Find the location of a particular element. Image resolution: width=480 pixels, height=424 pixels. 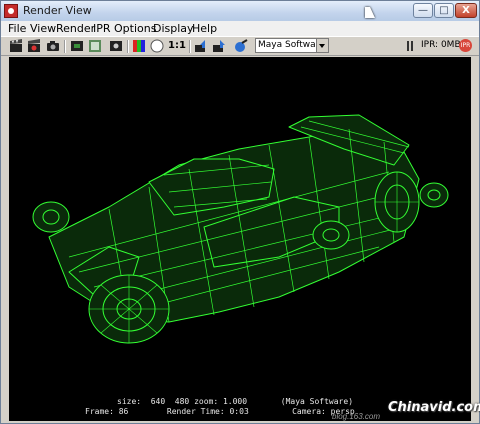

window-title: Render View is located at coordinates (57, 10).